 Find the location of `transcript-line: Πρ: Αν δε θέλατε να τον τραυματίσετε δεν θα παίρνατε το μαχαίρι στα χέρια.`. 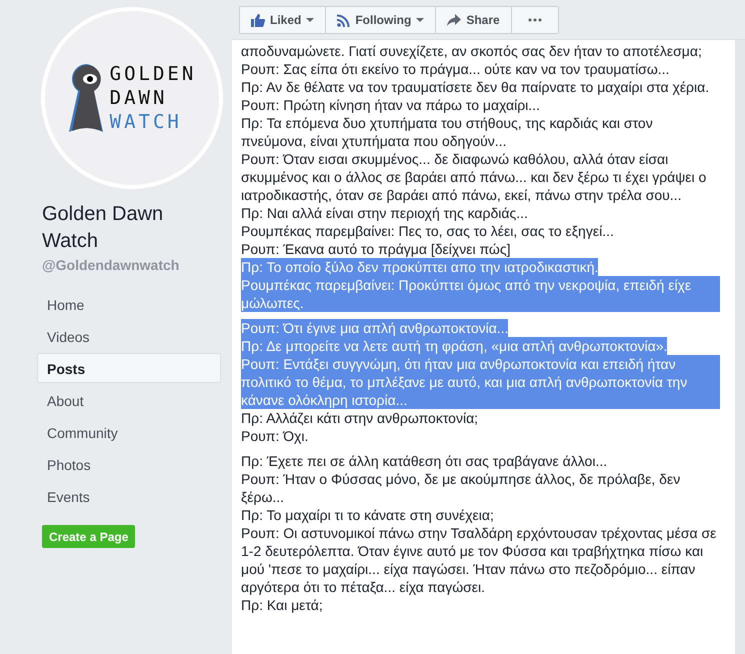

transcript-line: Πρ: Αν δε θέλατε να τον τραυματίσετε δεν θα παίρνατε το μαχαίρι στα χέρια. is located at coordinates (475, 87).